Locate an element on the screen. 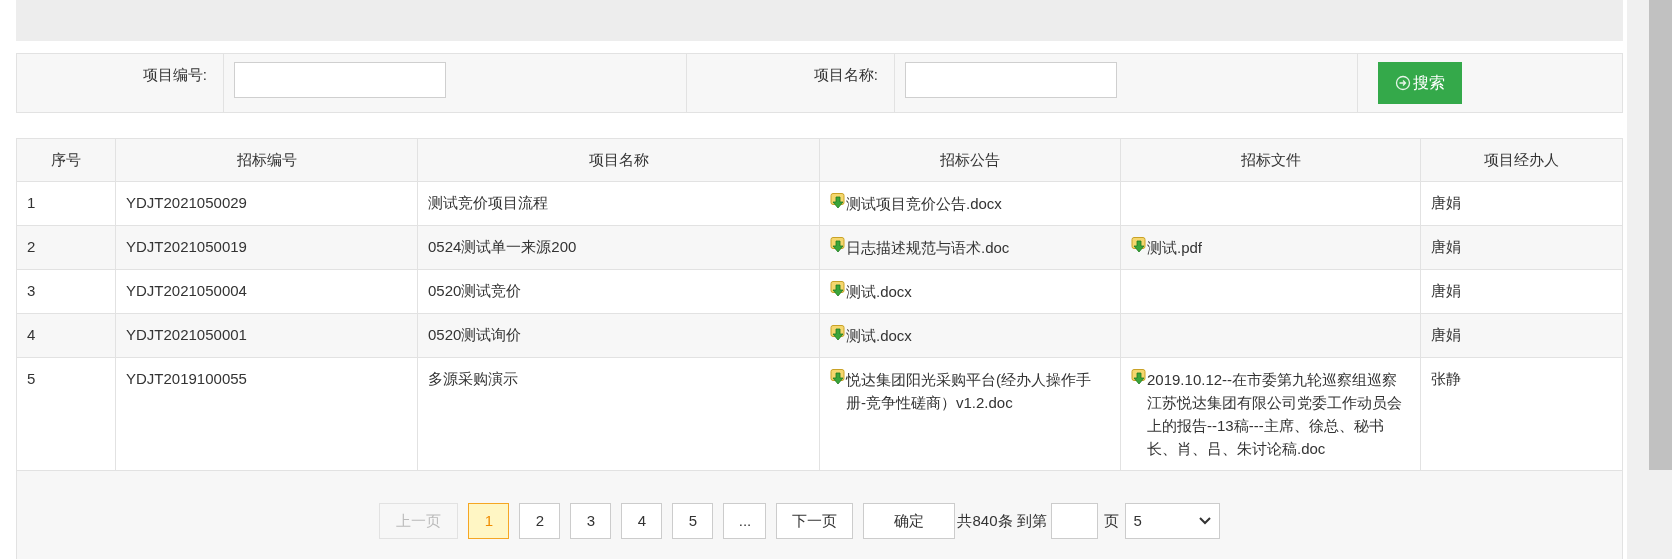  table-cell: 0520测试竞价 is located at coordinates (475, 290).